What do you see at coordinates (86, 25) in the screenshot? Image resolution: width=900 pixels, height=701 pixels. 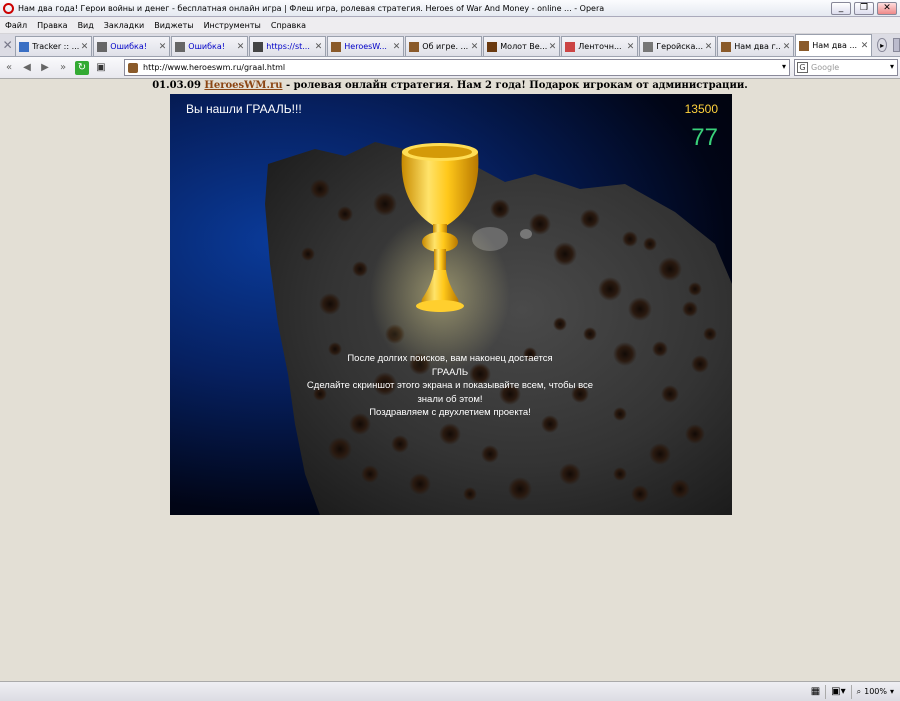 I see `menu-view: Вид` at bounding box center [86, 25].